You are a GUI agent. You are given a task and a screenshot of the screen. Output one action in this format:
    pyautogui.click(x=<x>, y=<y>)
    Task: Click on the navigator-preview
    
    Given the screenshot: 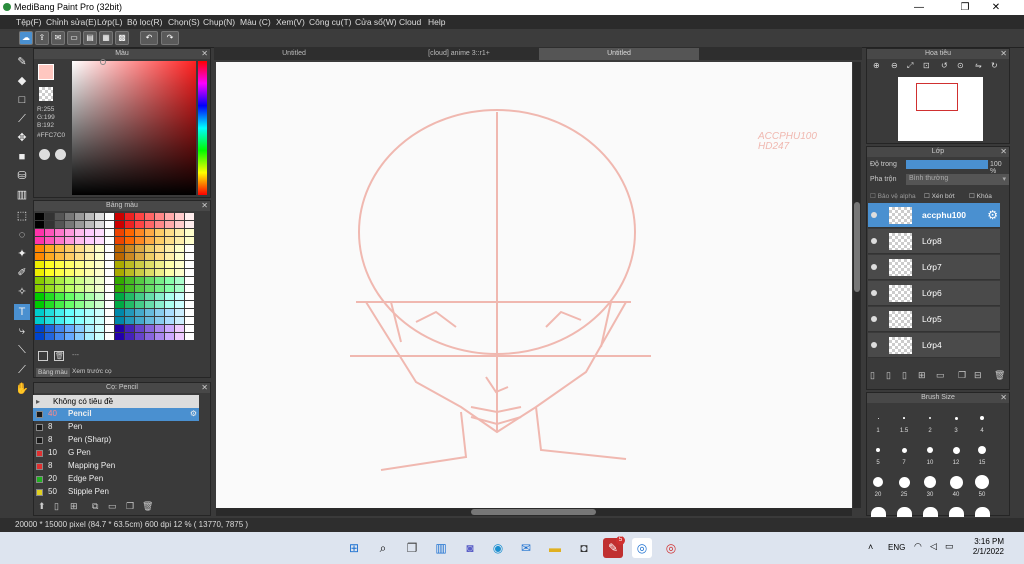 What is the action you would take?
    pyautogui.click(x=940, y=109)
    